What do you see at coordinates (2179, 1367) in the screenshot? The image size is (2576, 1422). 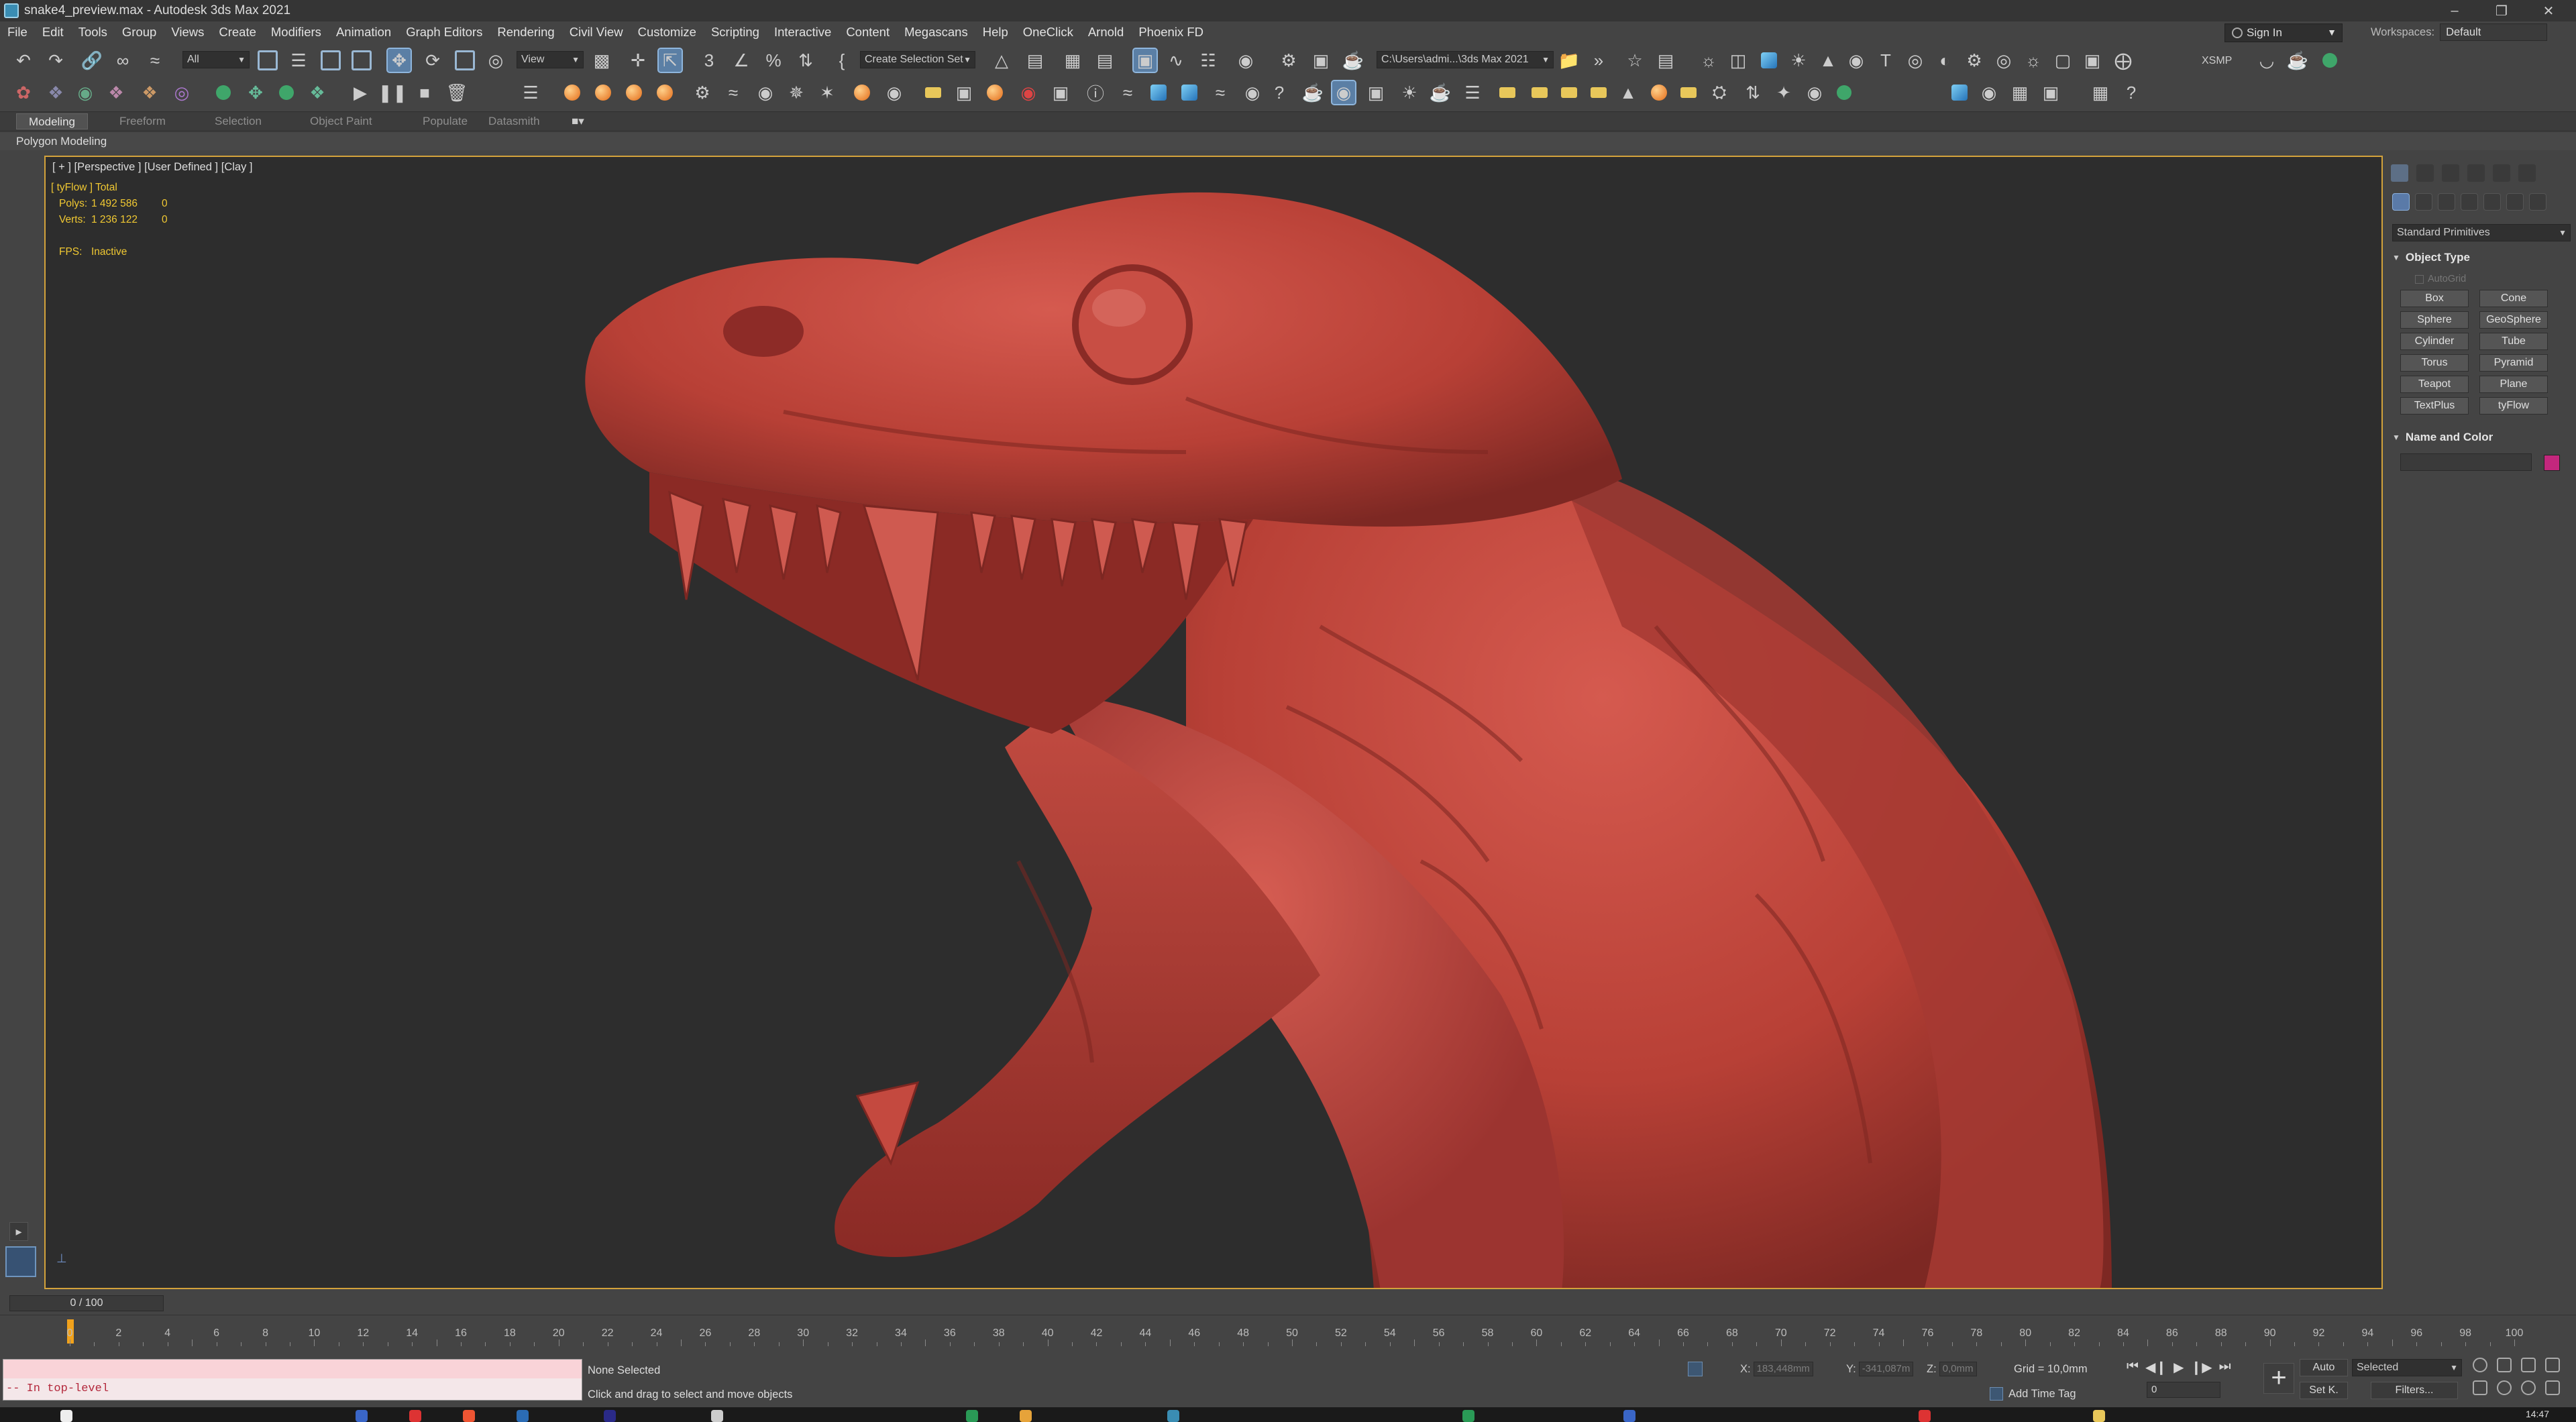 I see `play-animation-icon: ▶` at bounding box center [2179, 1367].